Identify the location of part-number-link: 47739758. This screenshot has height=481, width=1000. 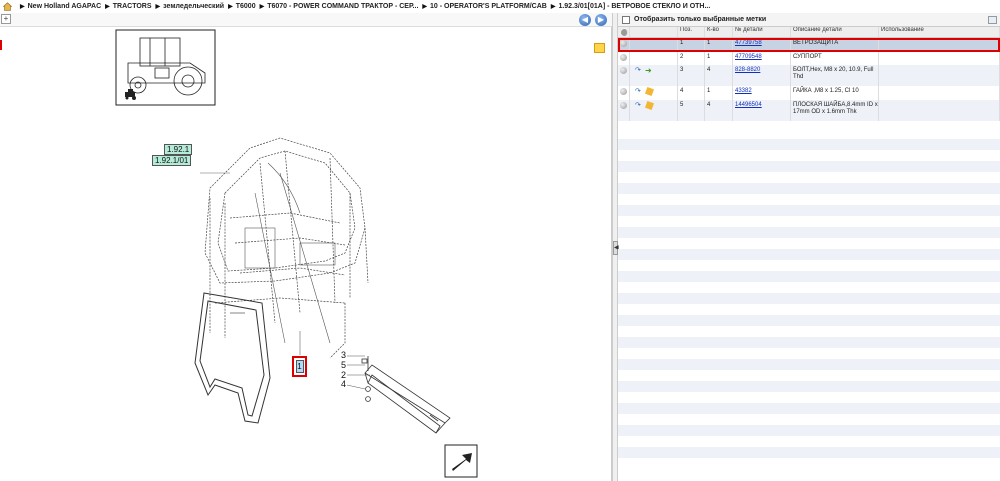
(748, 43).